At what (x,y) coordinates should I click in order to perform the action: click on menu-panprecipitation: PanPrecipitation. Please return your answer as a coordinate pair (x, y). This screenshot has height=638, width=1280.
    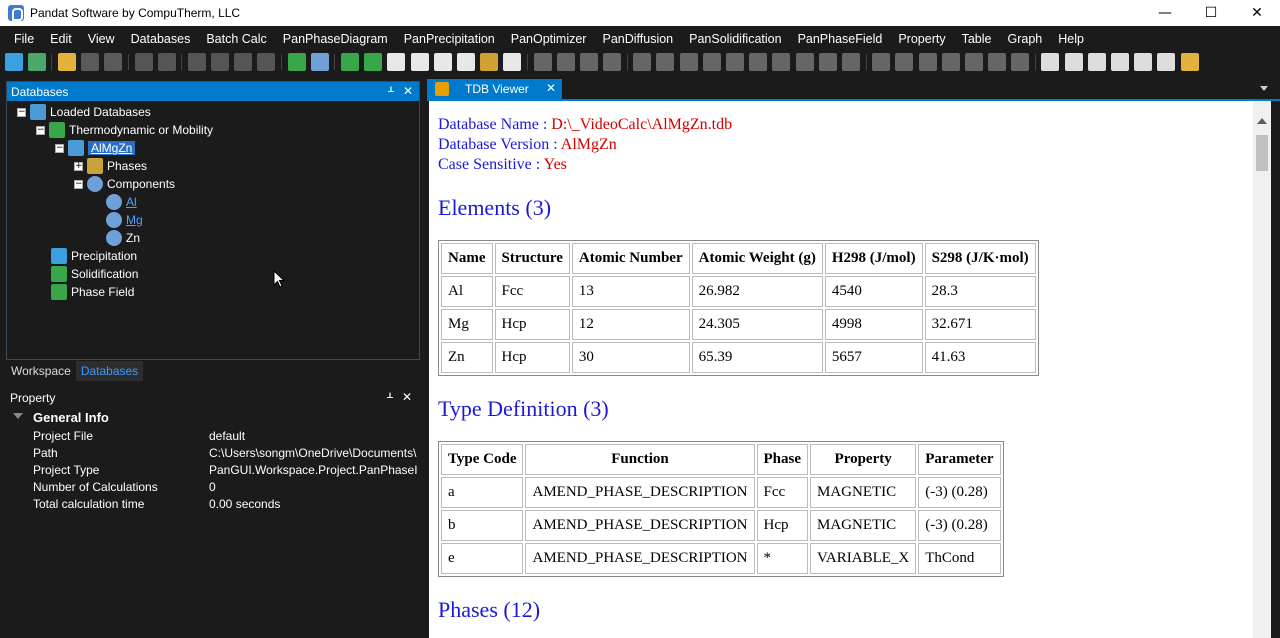
    Looking at the image, I should click on (449, 39).